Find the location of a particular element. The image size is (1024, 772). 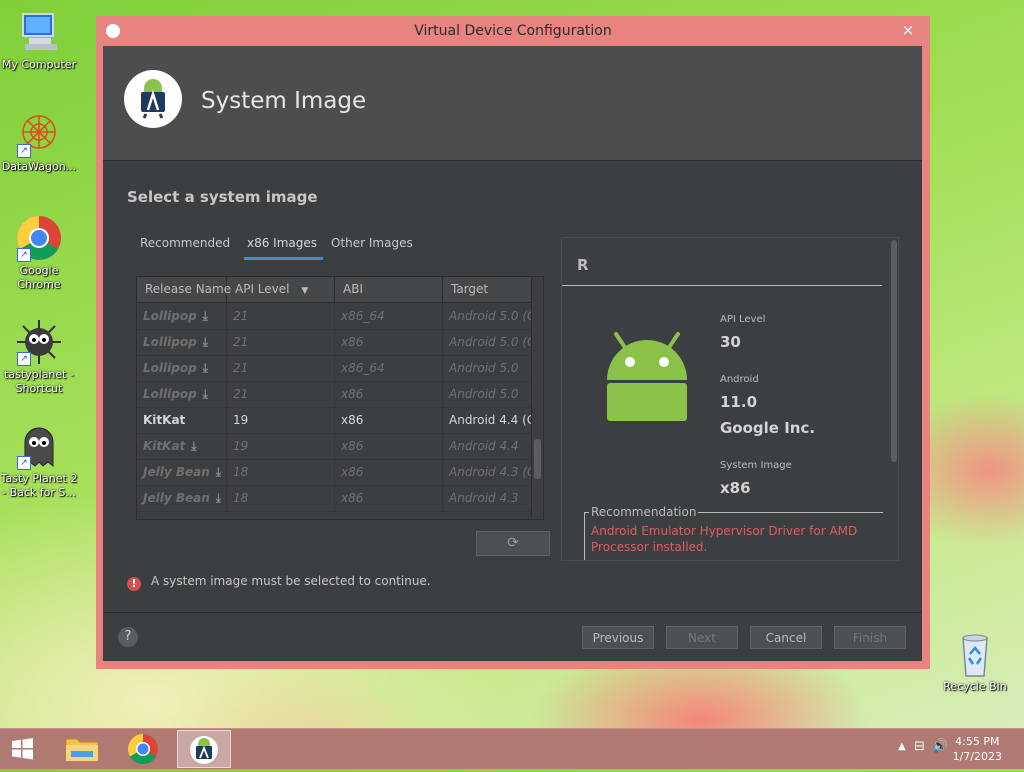

column-header-api-level: API Level ▼ is located at coordinates (281, 289).